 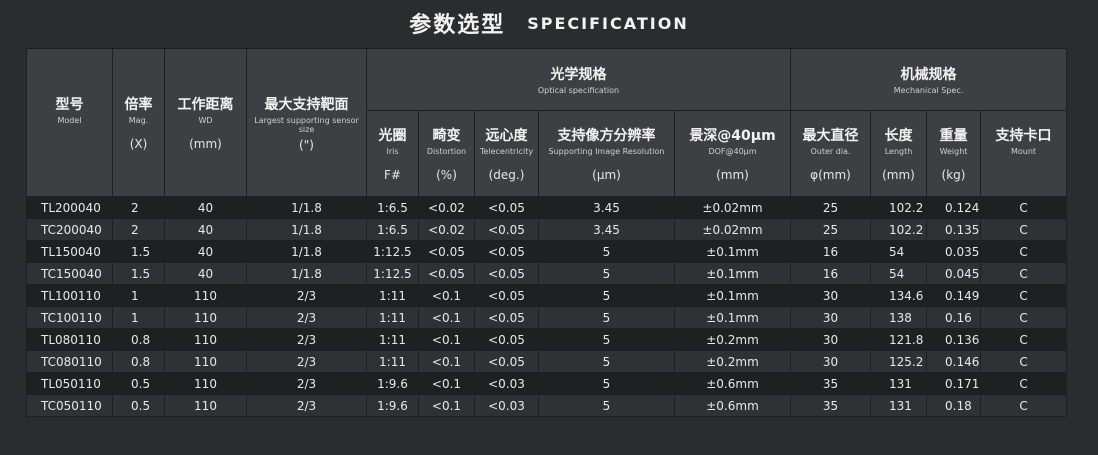 What do you see at coordinates (506, 405) in the screenshot?
I see `cell-telecentricity: <0.03` at bounding box center [506, 405].